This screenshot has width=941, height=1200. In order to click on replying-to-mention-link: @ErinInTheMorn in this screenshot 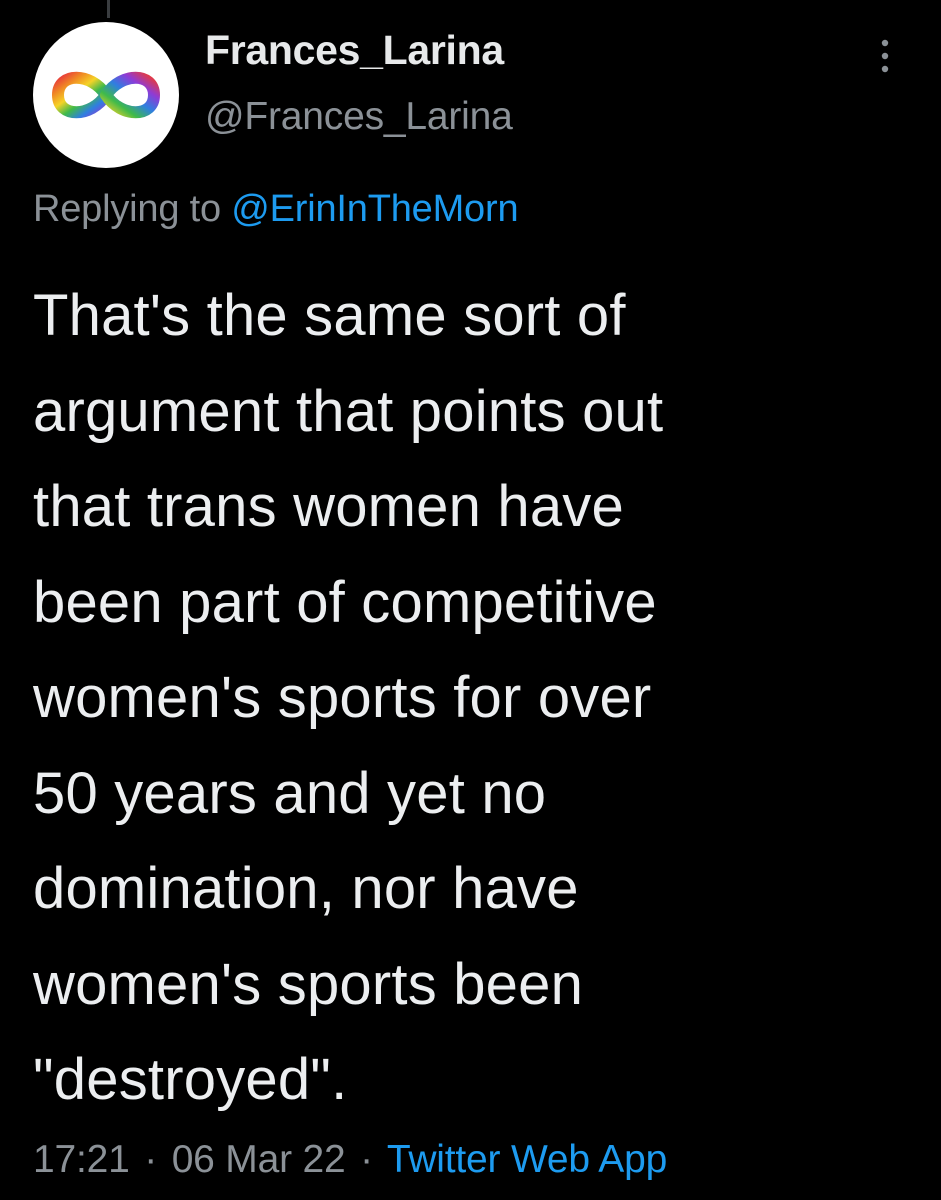, I will do `click(374, 209)`.